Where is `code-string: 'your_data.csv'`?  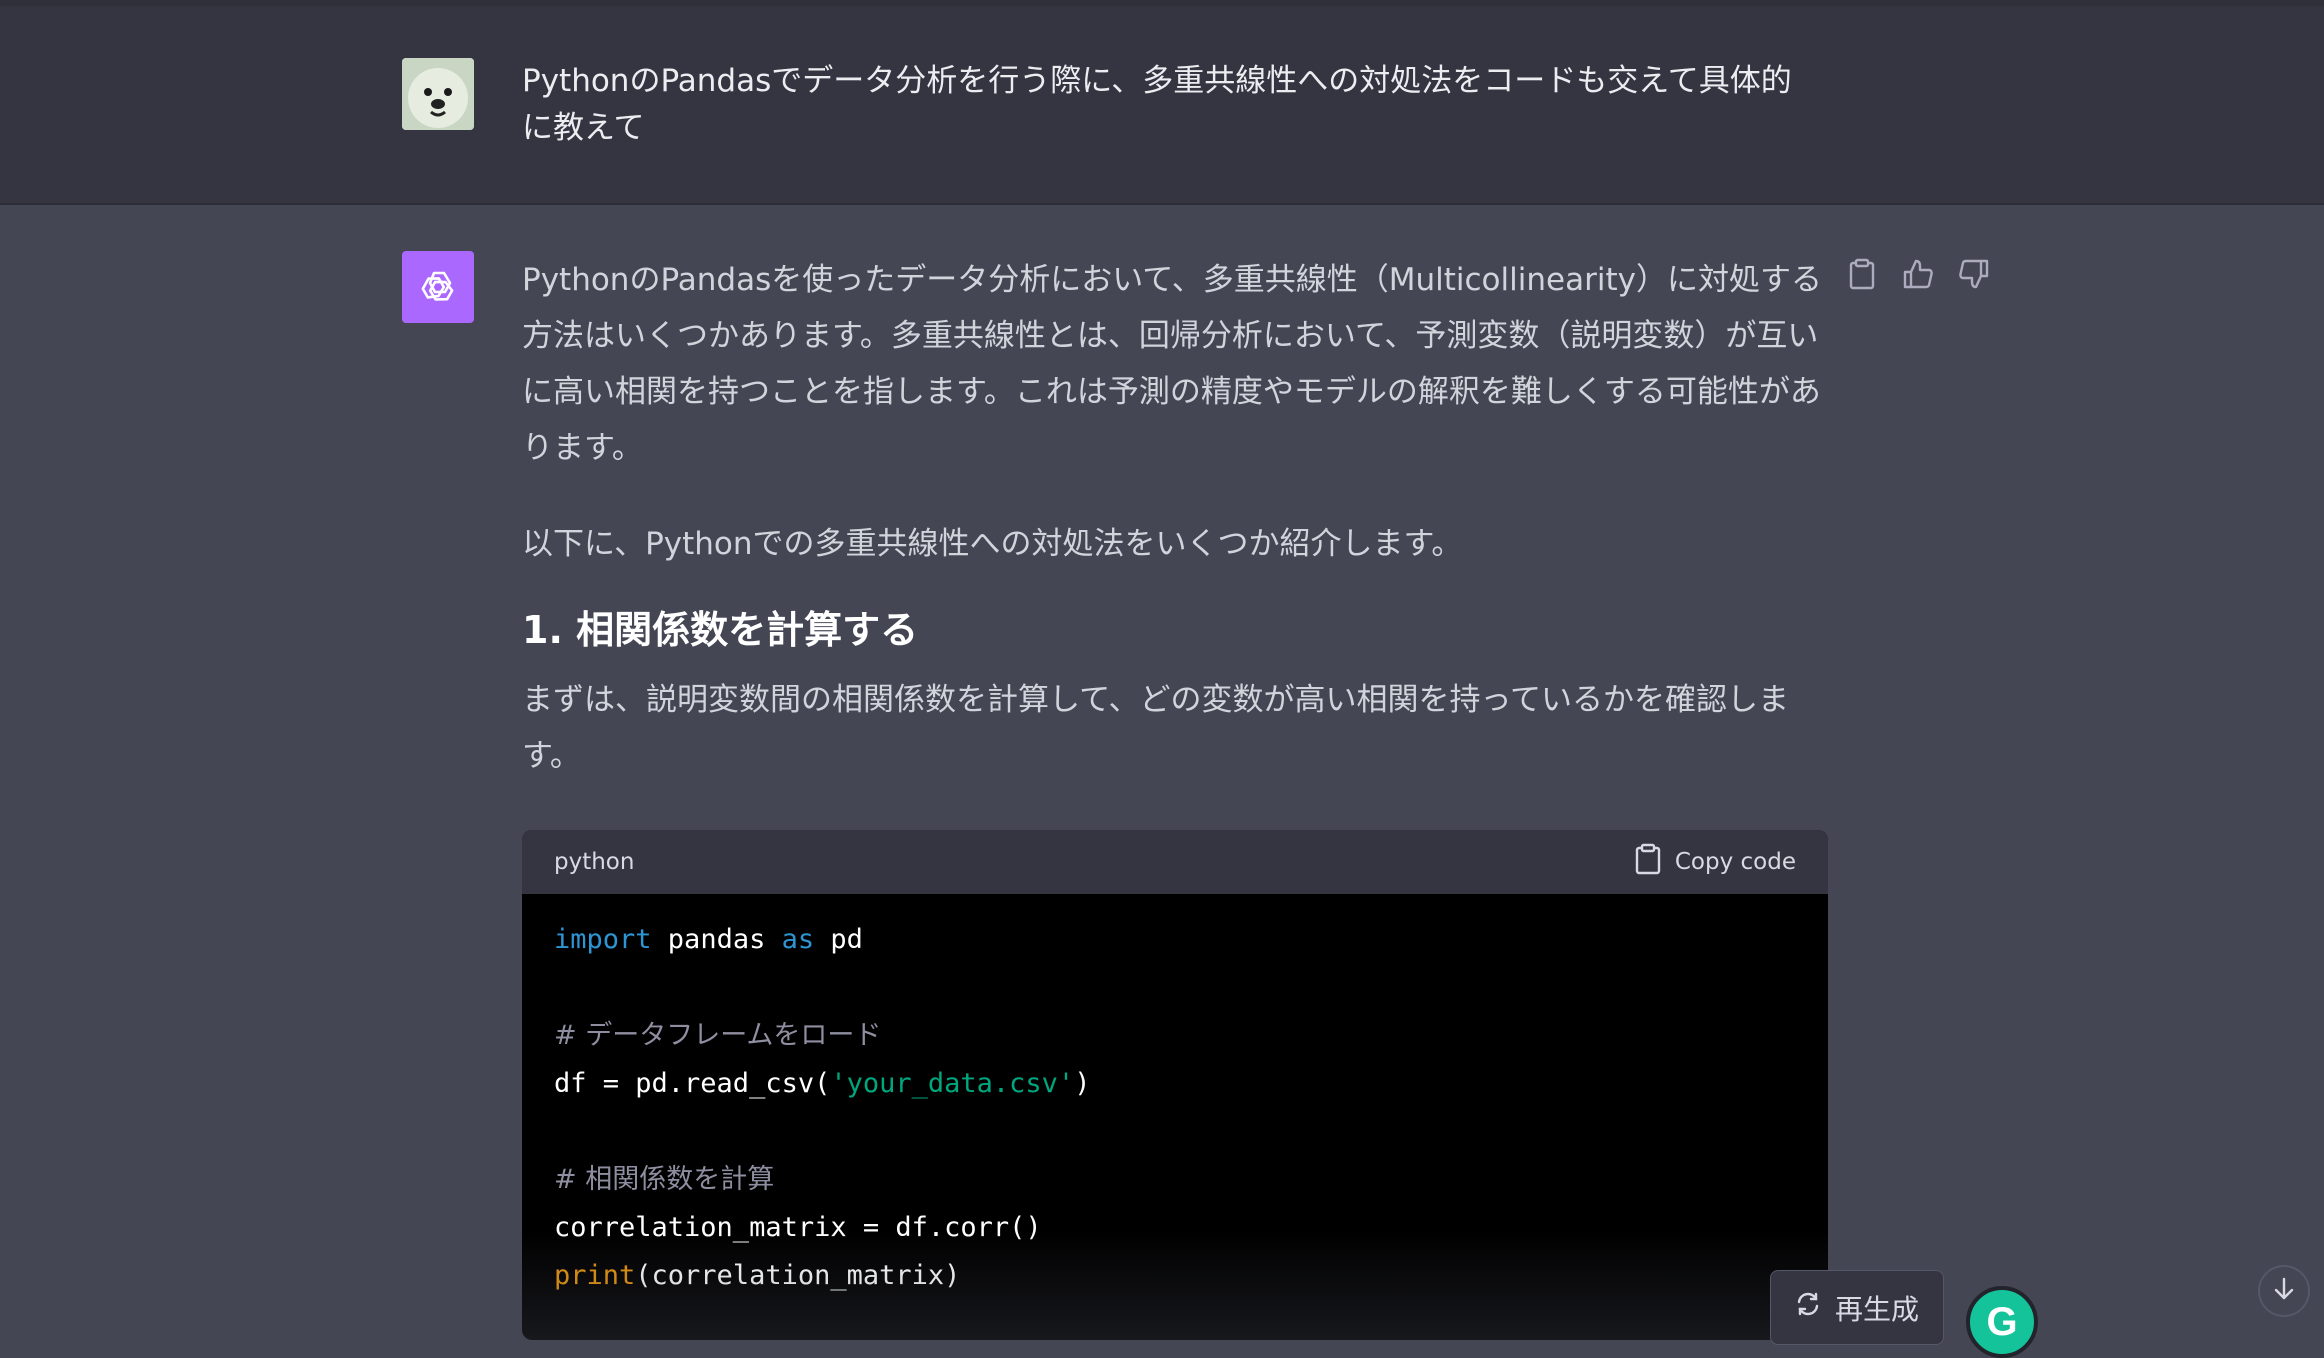 code-string: 'your_data.csv' is located at coordinates (952, 1083).